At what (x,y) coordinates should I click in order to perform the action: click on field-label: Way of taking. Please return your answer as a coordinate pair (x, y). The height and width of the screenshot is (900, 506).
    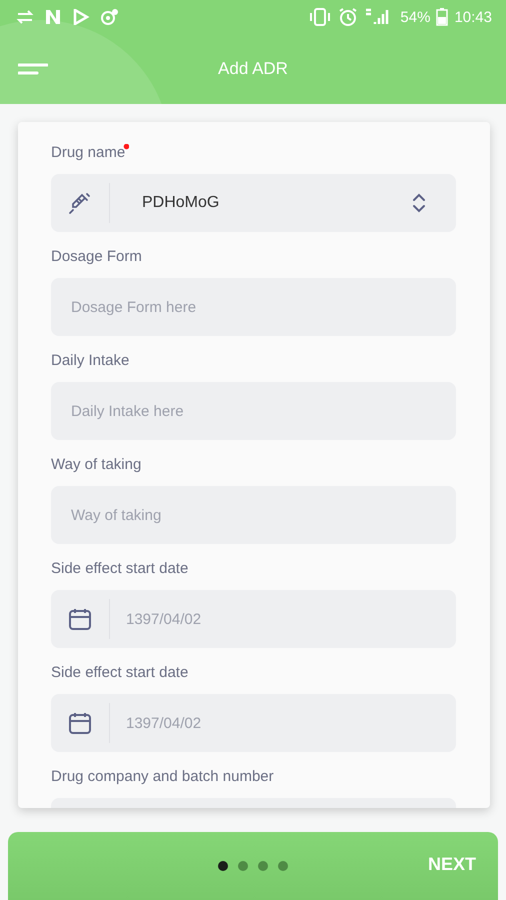
    Looking at the image, I should click on (96, 464).